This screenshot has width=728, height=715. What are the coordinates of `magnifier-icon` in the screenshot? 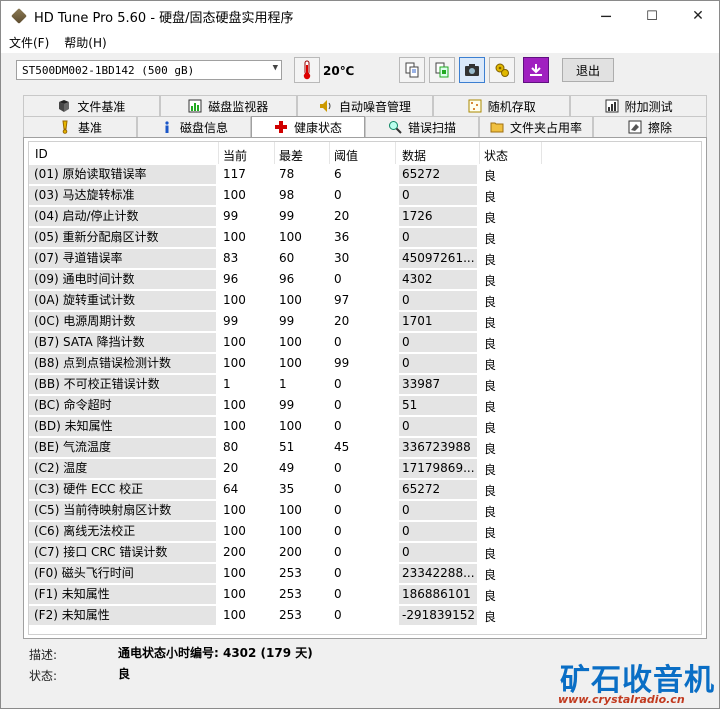 It's located at (395, 127).